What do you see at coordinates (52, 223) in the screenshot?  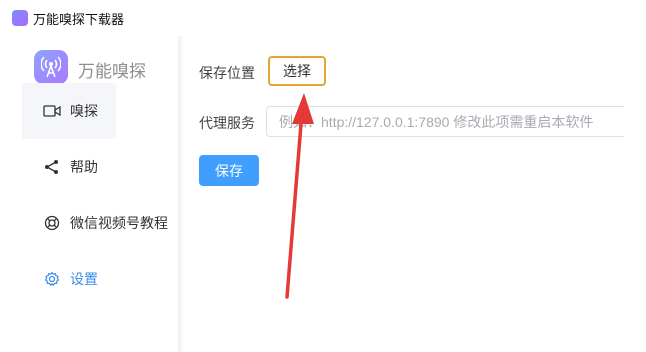 I see `lifebuoy-icon` at bounding box center [52, 223].